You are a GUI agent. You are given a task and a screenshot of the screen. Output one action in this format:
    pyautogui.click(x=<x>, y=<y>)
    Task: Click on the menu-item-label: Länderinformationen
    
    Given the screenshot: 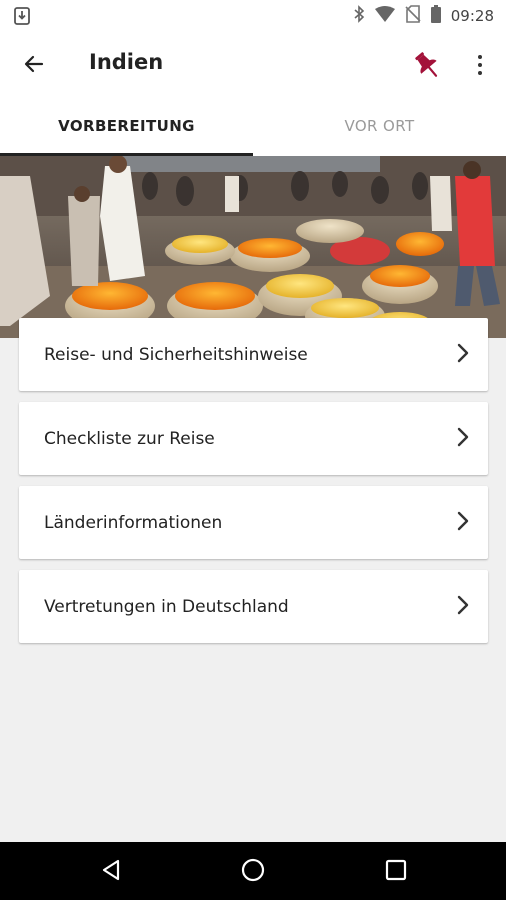 What is the action you would take?
    pyautogui.click(x=133, y=522)
    